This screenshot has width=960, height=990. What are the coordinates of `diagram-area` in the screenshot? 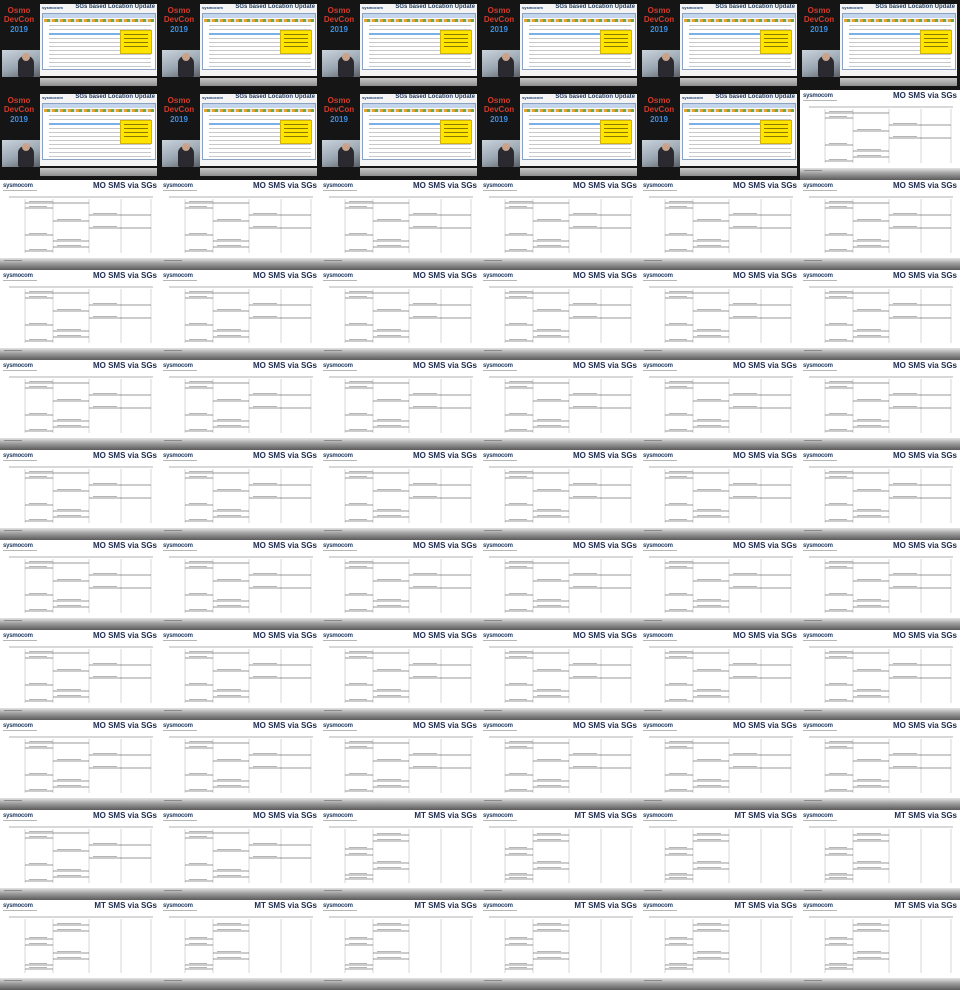 It's located at (880, 584).